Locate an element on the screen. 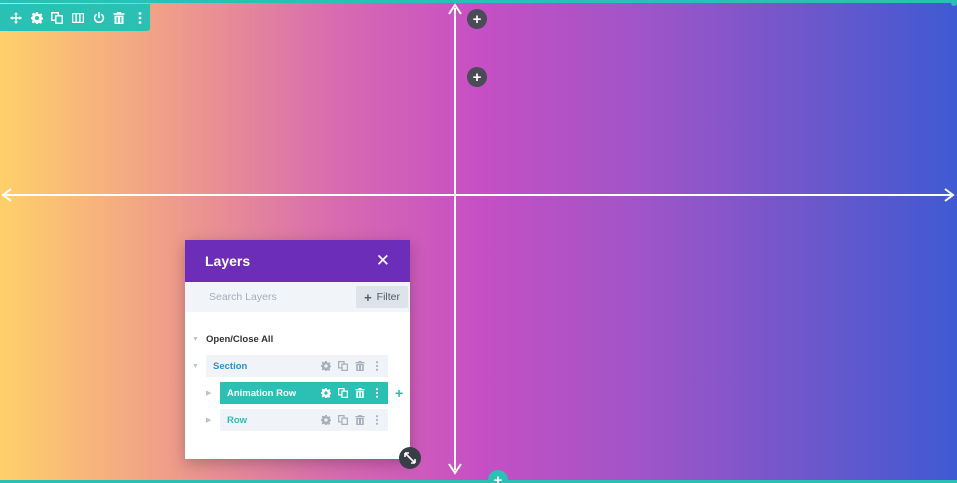 This screenshot has height=483, width=957. row-node: Row is located at coordinates (304, 420).